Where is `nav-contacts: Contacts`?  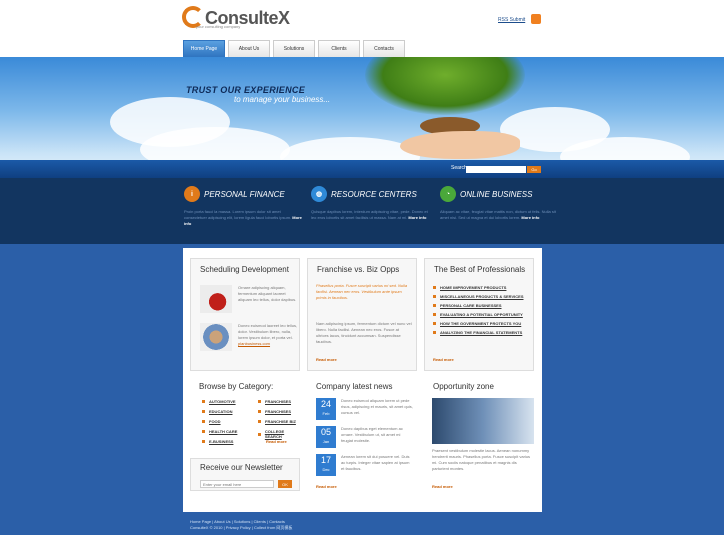
nav-contacts: Contacts is located at coordinates (384, 48).